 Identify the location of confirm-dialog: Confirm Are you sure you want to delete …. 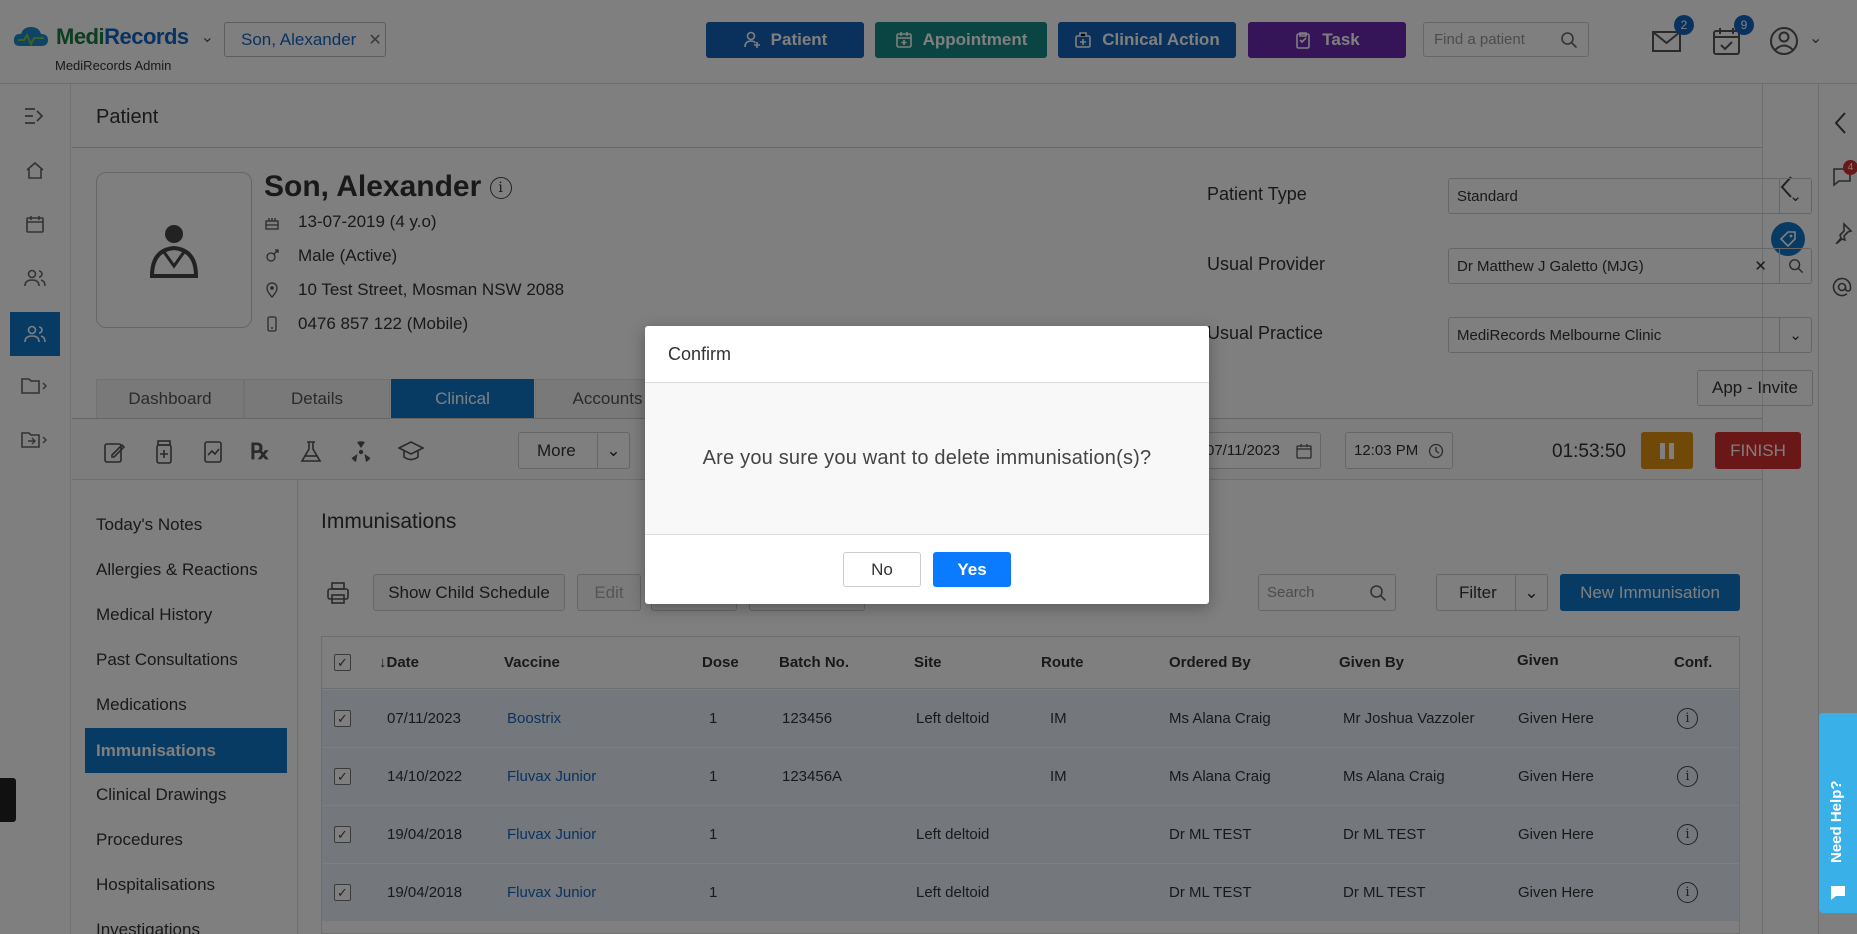
(927, 465).